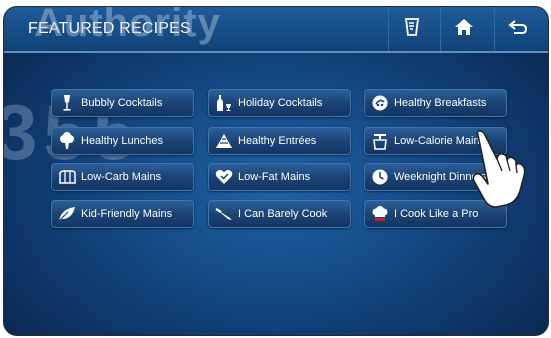  I want to click on recipe-label: Healthy Lunches, so click(122, 141).